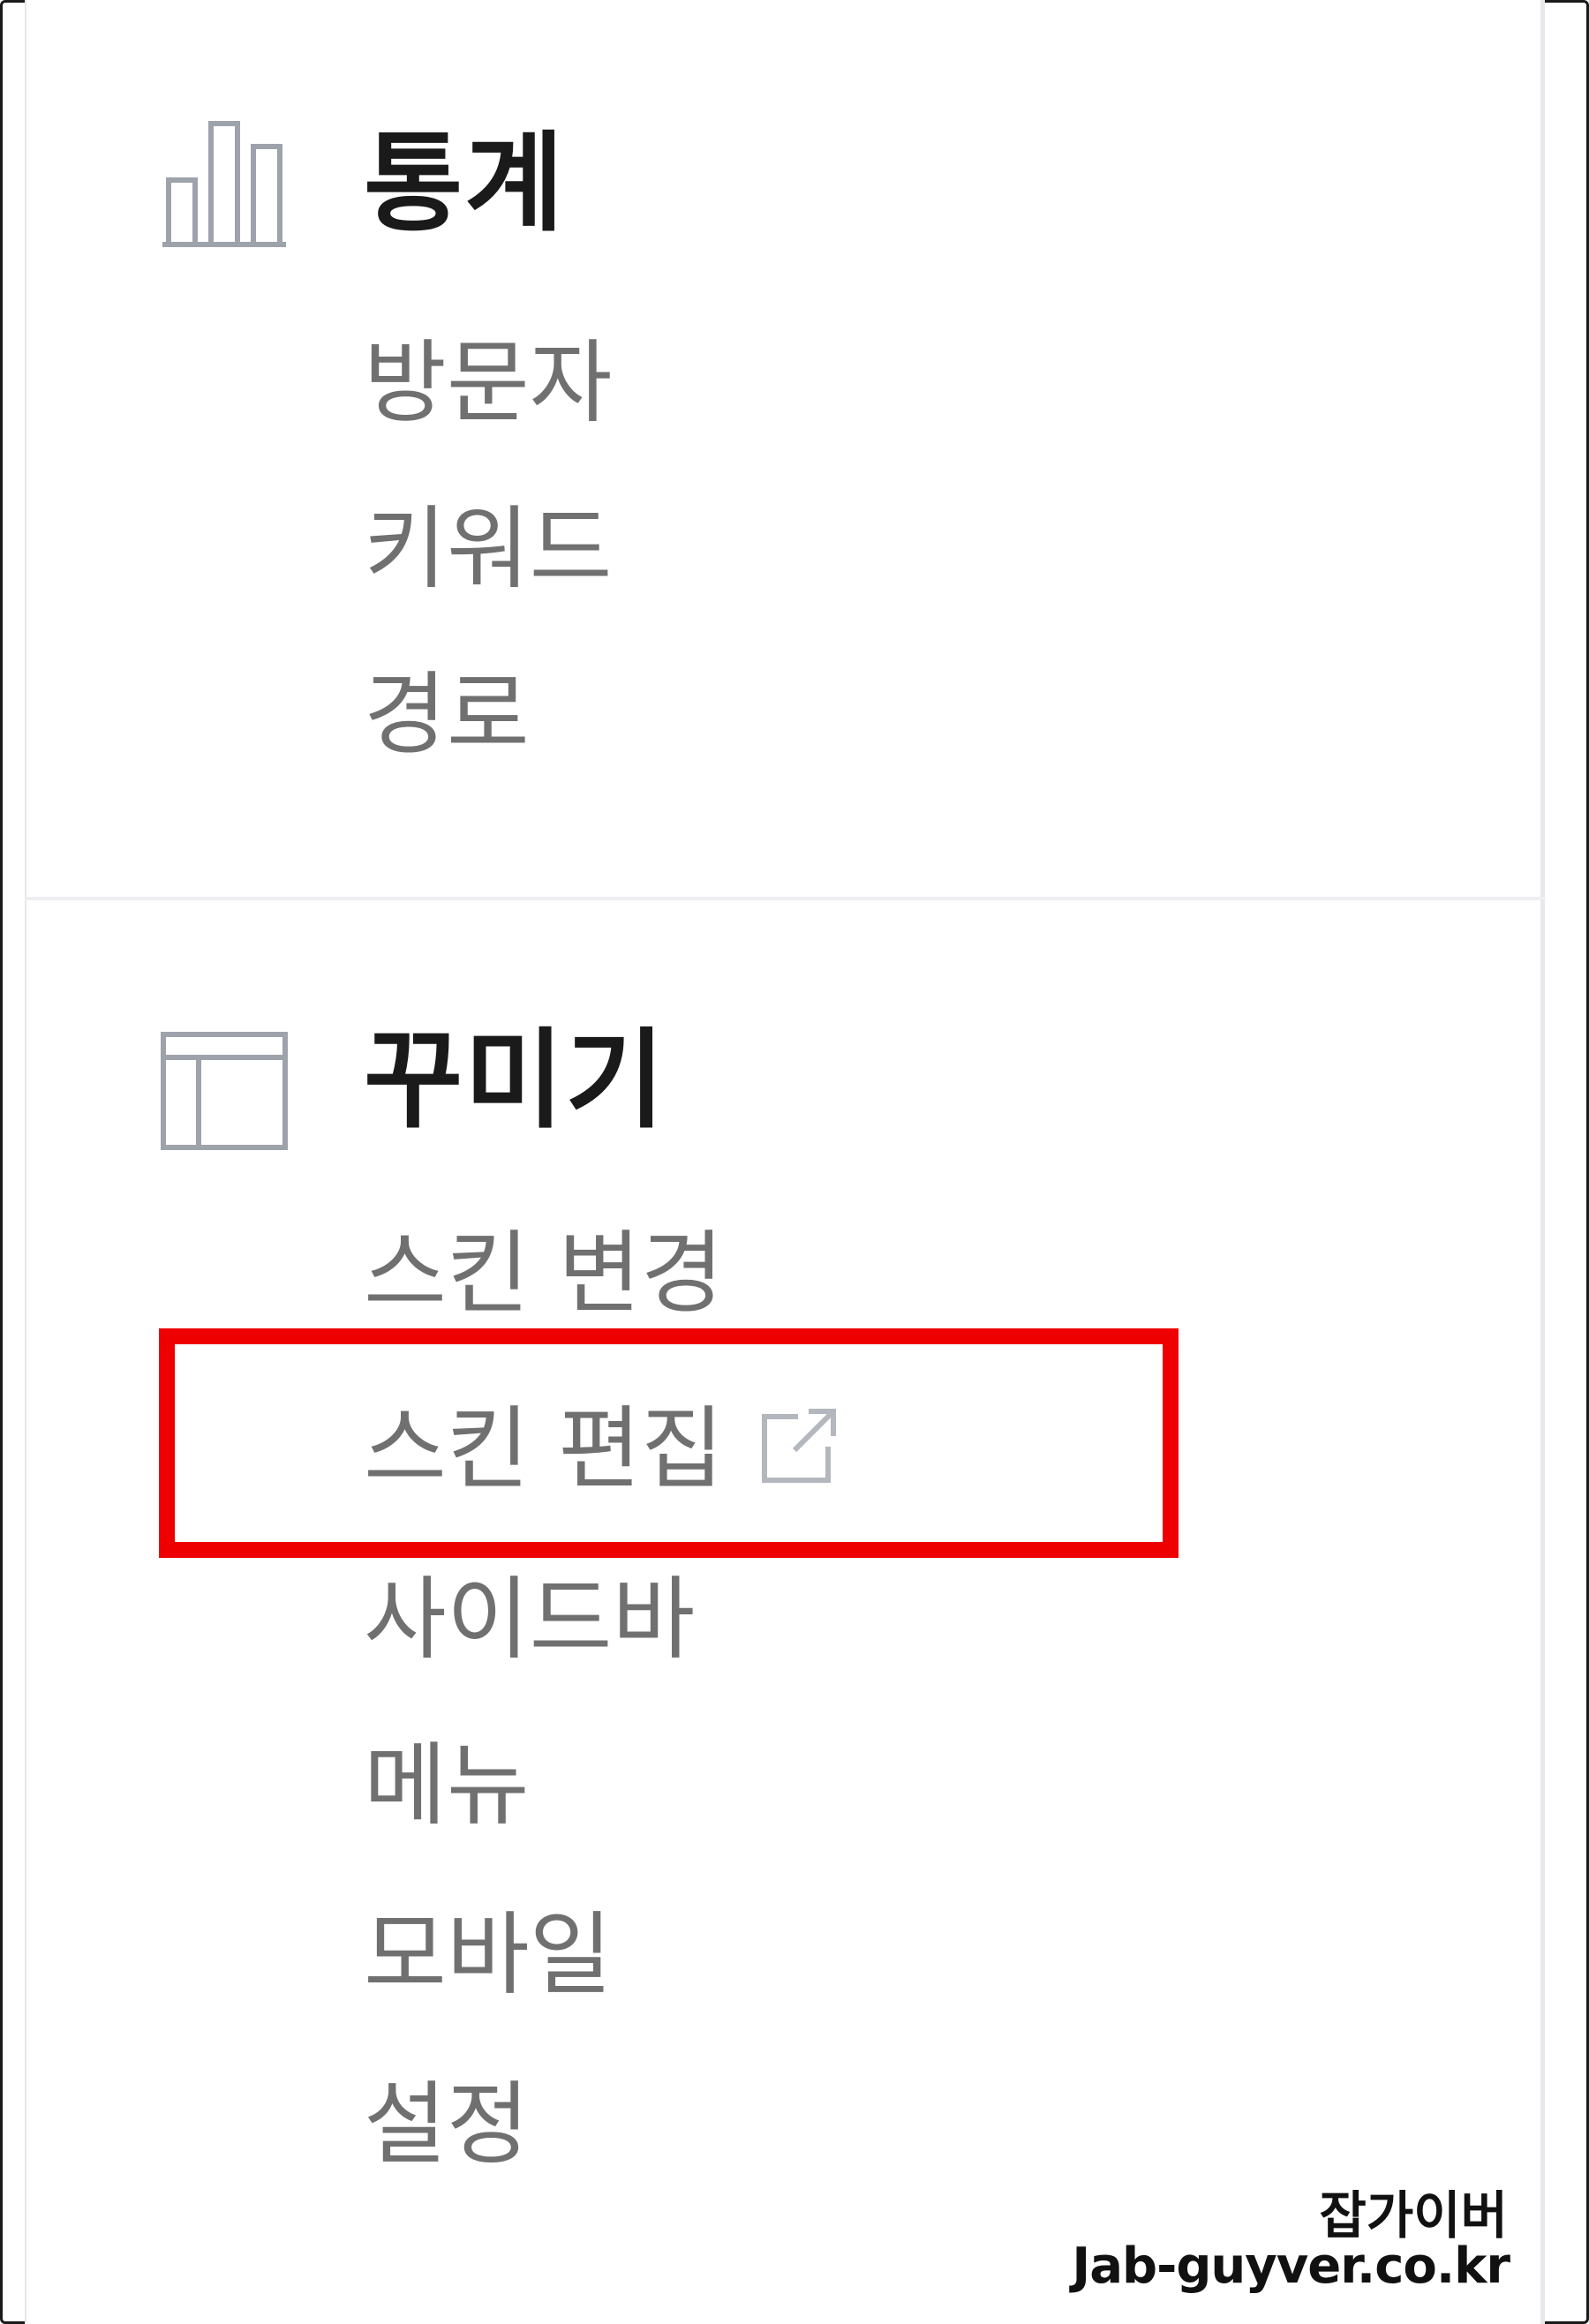  I want to click on highlight-box, so click(669, 1443).